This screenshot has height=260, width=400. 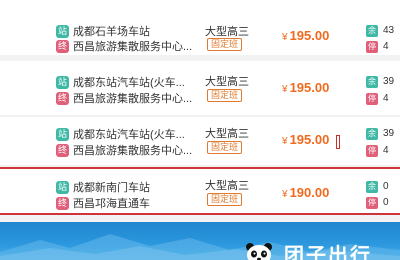 What do you see at coordinates (111, 204) in the screenshot?
I see `arrival-name: 西昌邛海直通车` at bounding box center [111, 204].